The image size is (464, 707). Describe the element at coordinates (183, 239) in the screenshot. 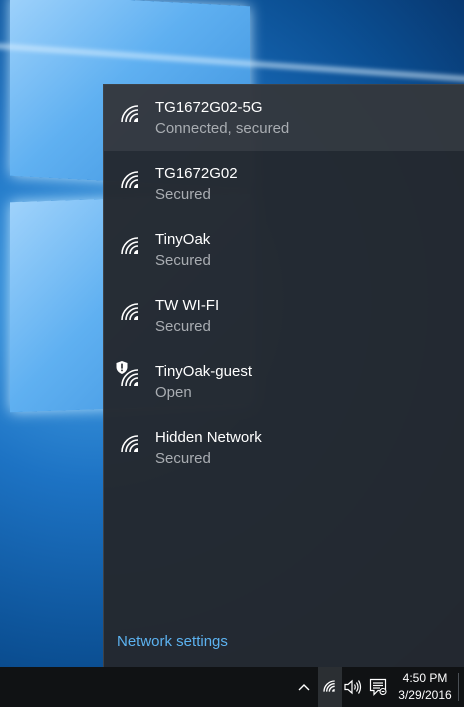

I see `network-name: TinyOak` at that location.